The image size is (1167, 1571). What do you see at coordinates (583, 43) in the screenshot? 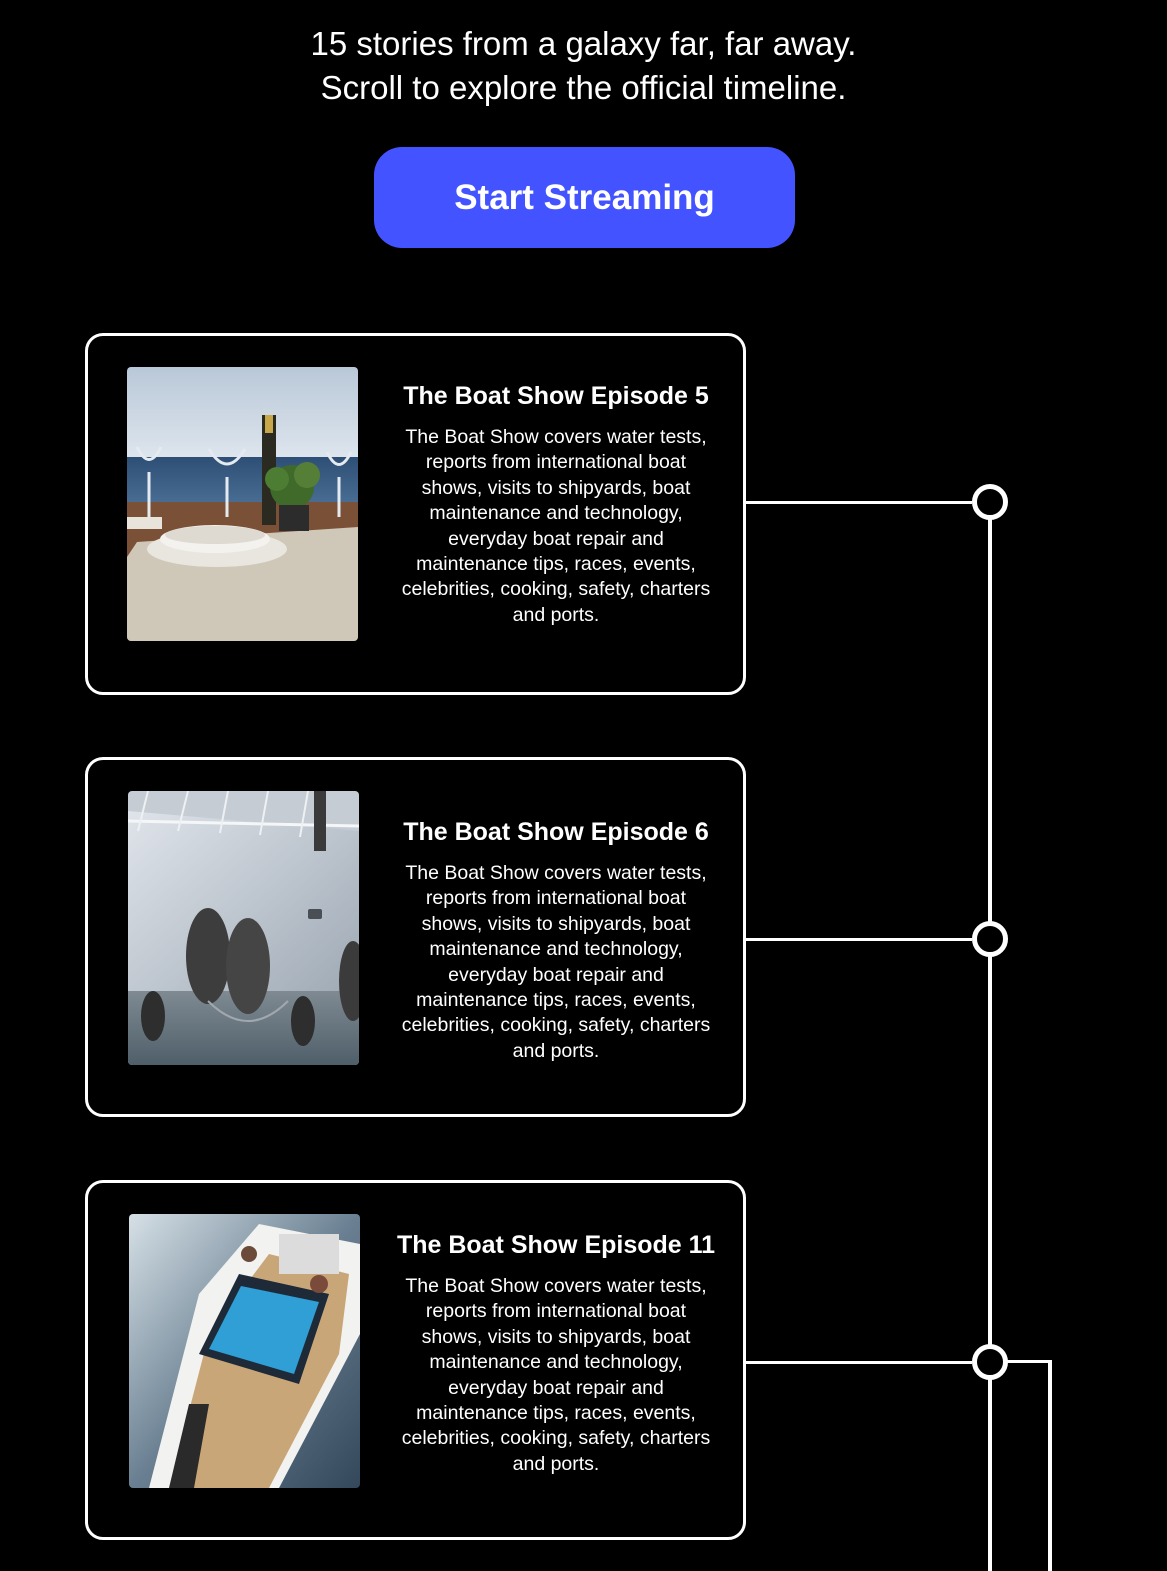
I see `intro-line-1: 15 stories from a galaxy far, far away.` at bounding box center [583, 43].